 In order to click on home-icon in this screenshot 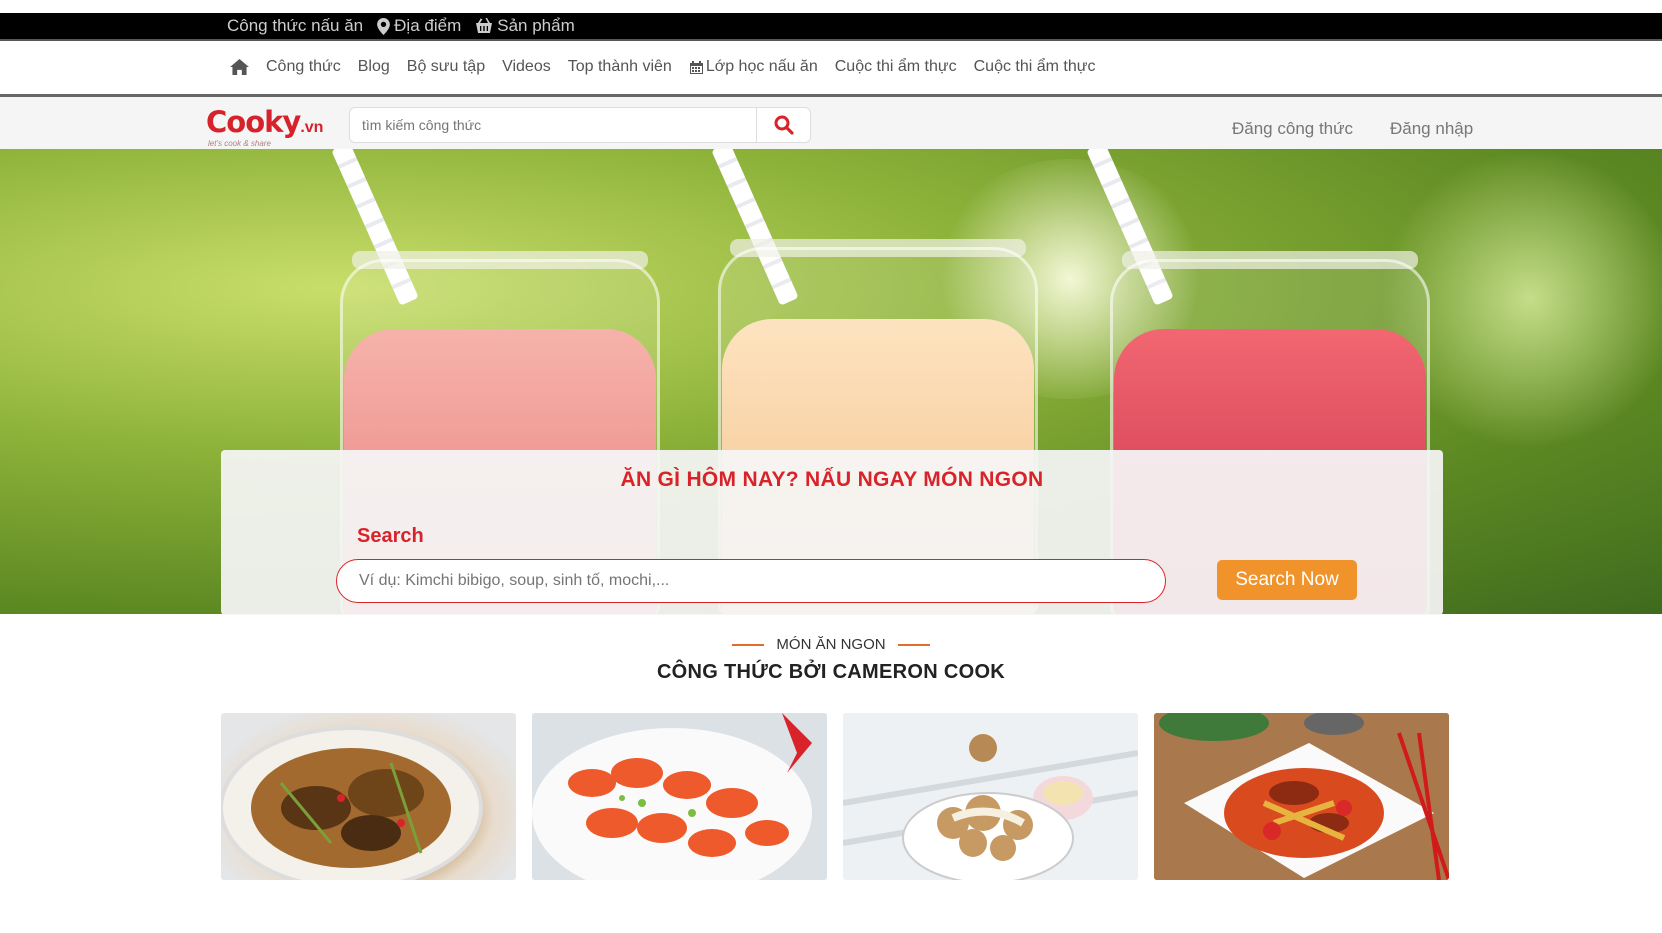, I will do `click(239, 67)`.